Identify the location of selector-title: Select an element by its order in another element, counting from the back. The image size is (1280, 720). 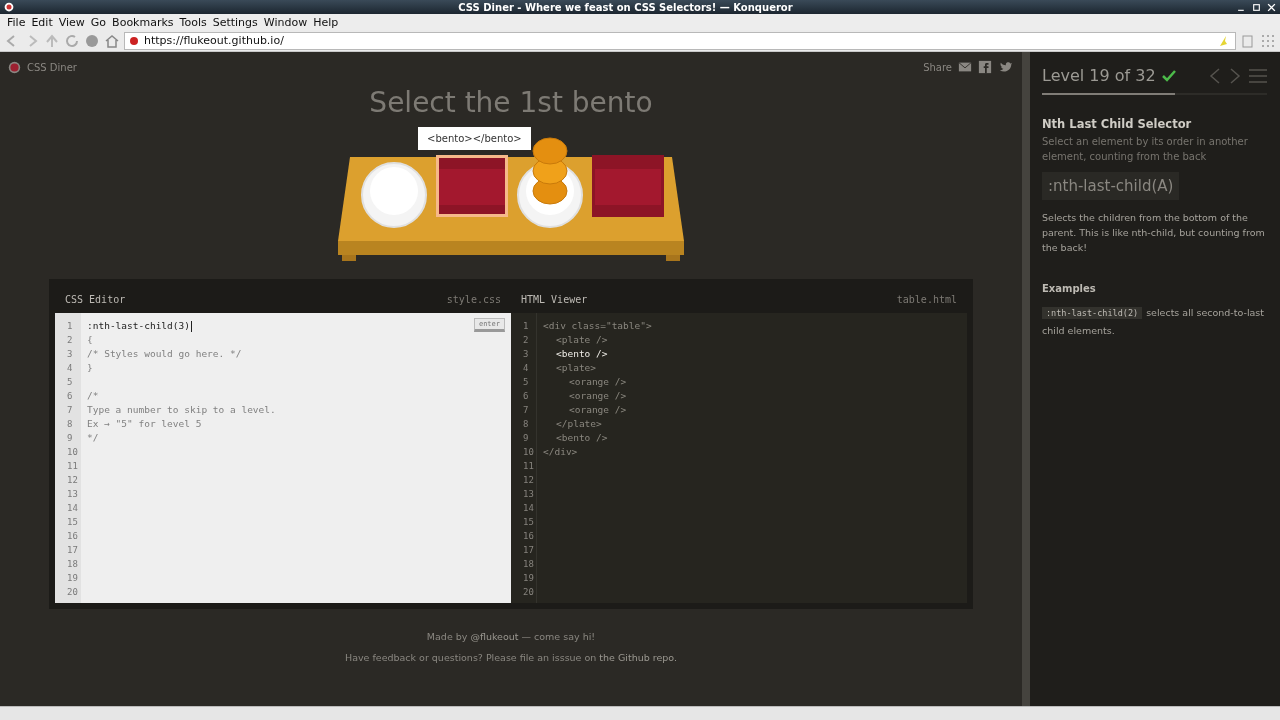
(1145, 149).